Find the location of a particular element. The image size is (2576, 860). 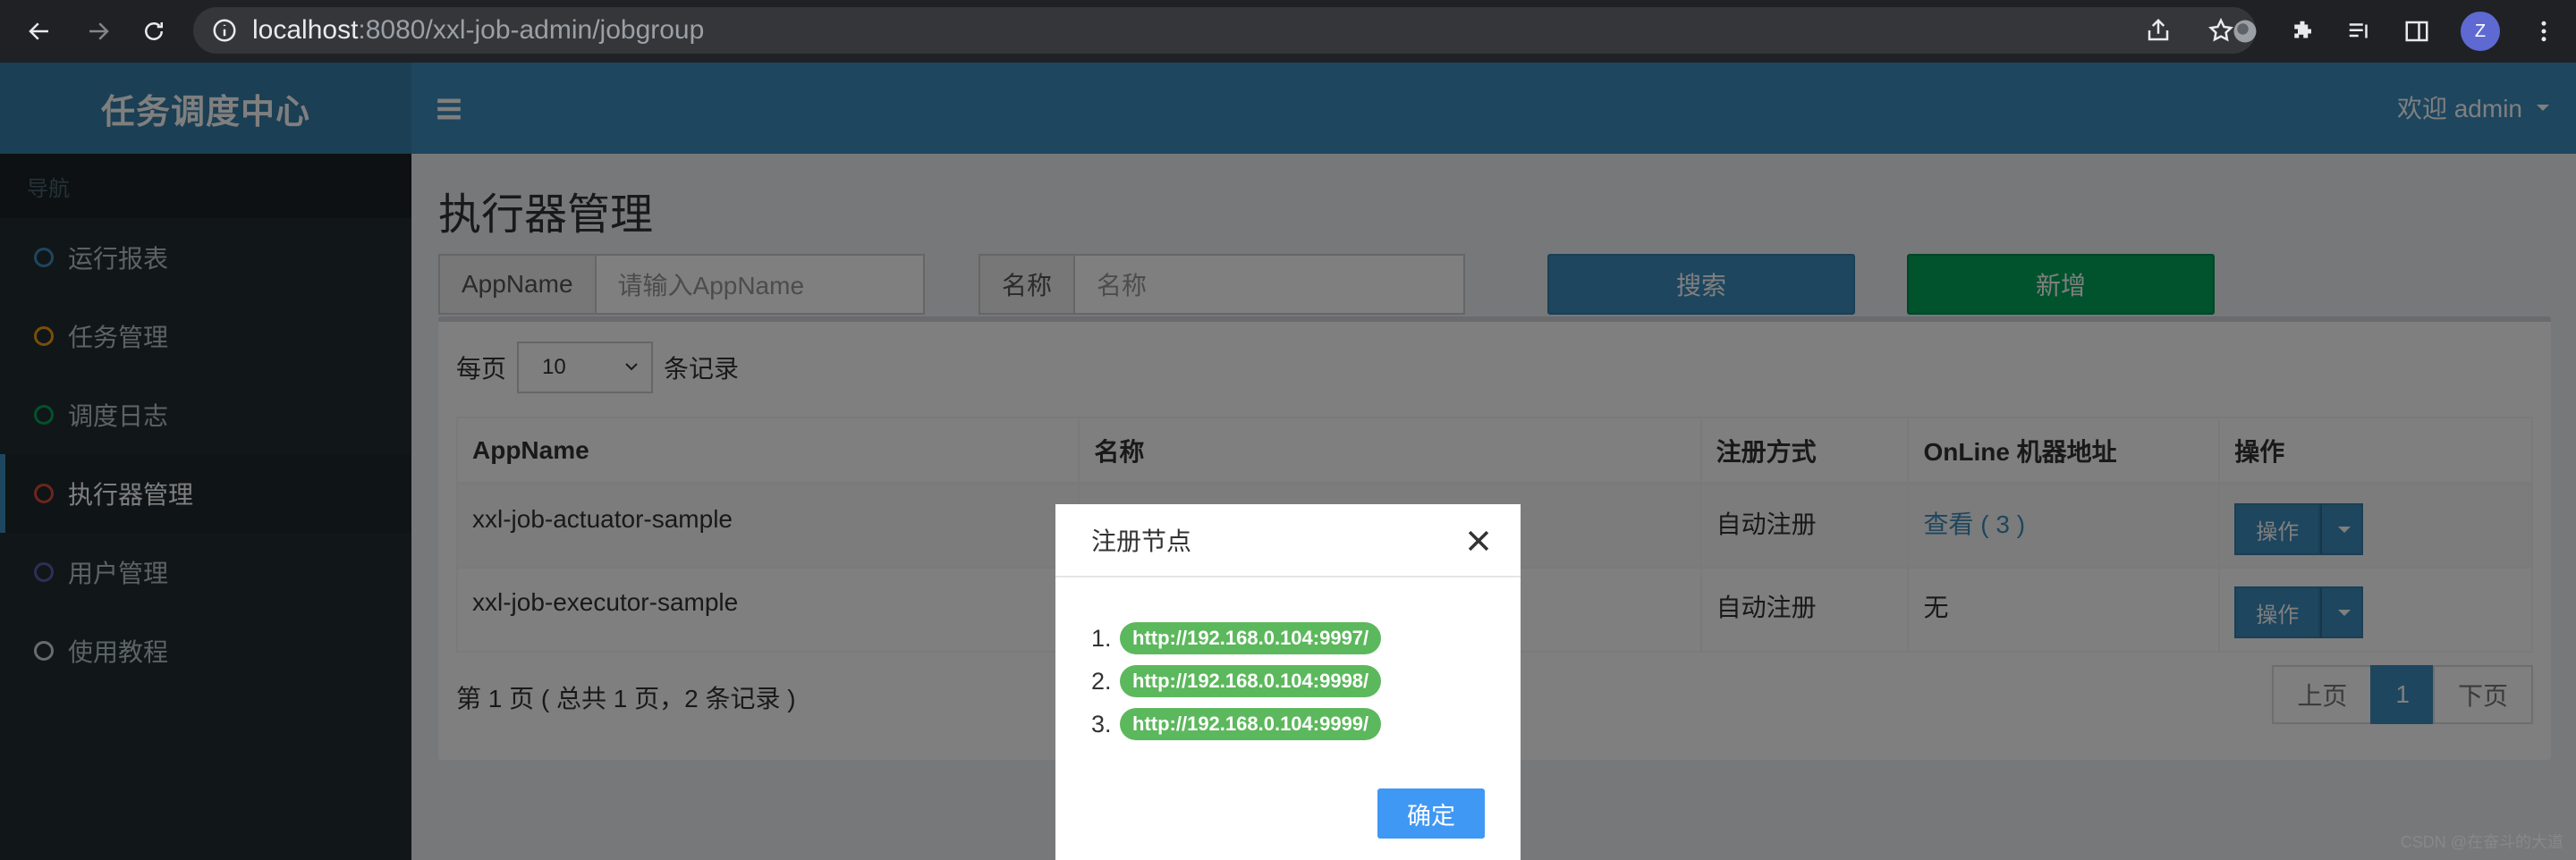

list-item: 3. http://192.168.0.104:9999/ is located at coordinates (1306, 725).